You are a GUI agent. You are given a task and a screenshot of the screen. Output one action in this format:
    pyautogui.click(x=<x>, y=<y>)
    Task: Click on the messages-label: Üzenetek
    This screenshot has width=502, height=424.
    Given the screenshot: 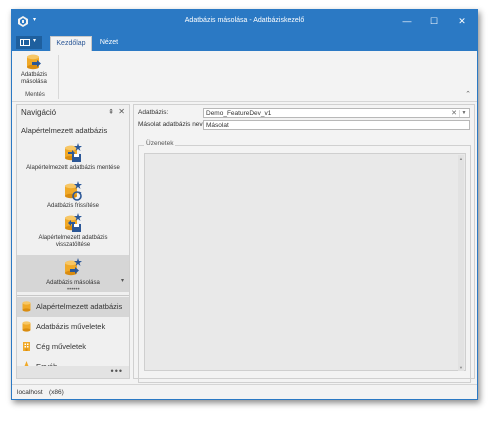 What is the action you would take?
    pyautogui.click(x=160, y=143)
    